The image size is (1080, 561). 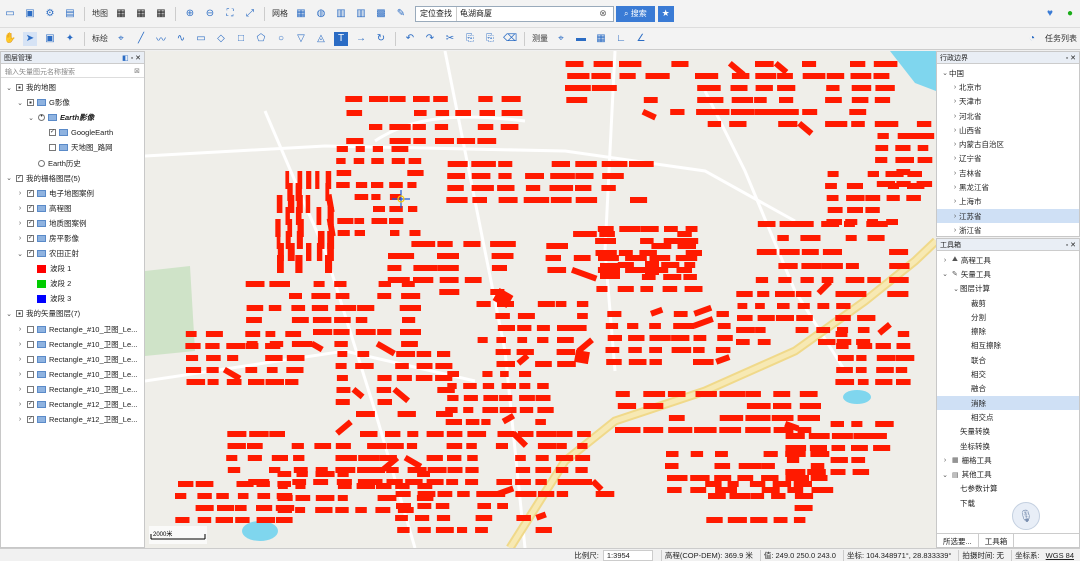 What do you see at coordinates (1008, 317) in the screenshot?
I see `toolbox-tree-item: 分割` at bounding box center [1008, 317].